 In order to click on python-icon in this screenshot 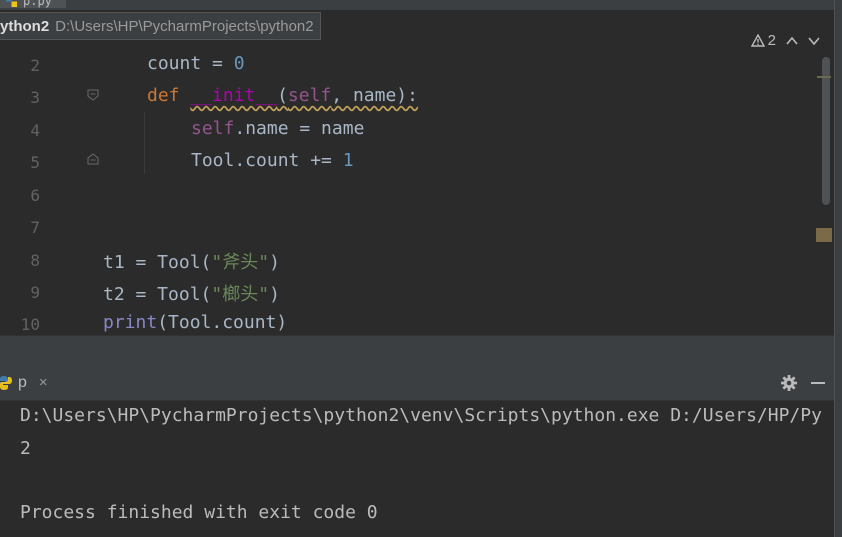, I will do `click(6, 382)`.